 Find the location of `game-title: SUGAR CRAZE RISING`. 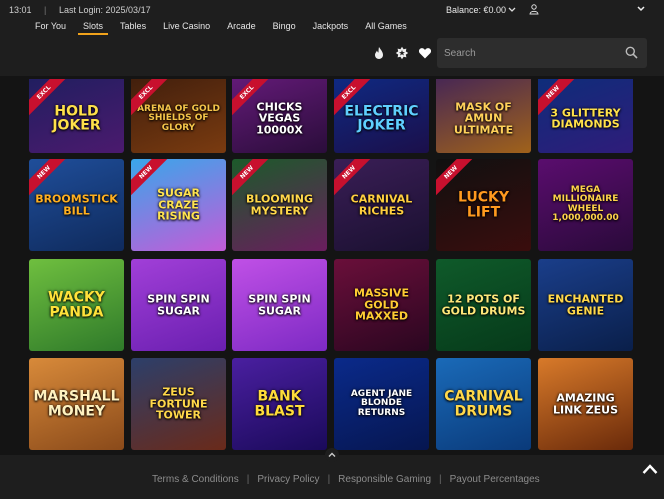

game-title: SUGAR CRAZE RISING is located at coordinates (178, 204).